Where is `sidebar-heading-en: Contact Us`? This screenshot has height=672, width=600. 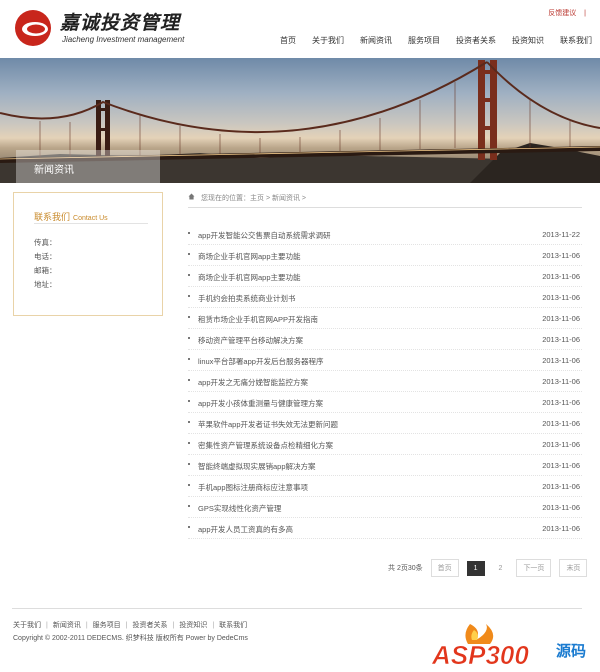 sidebar-heading-en: Contact Us is located at coordinates (90, 218).